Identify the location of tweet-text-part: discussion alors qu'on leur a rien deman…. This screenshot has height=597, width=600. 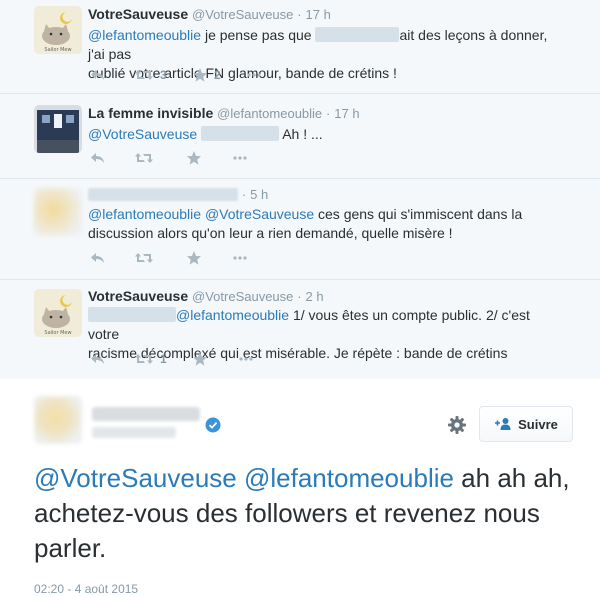
(270, 233).